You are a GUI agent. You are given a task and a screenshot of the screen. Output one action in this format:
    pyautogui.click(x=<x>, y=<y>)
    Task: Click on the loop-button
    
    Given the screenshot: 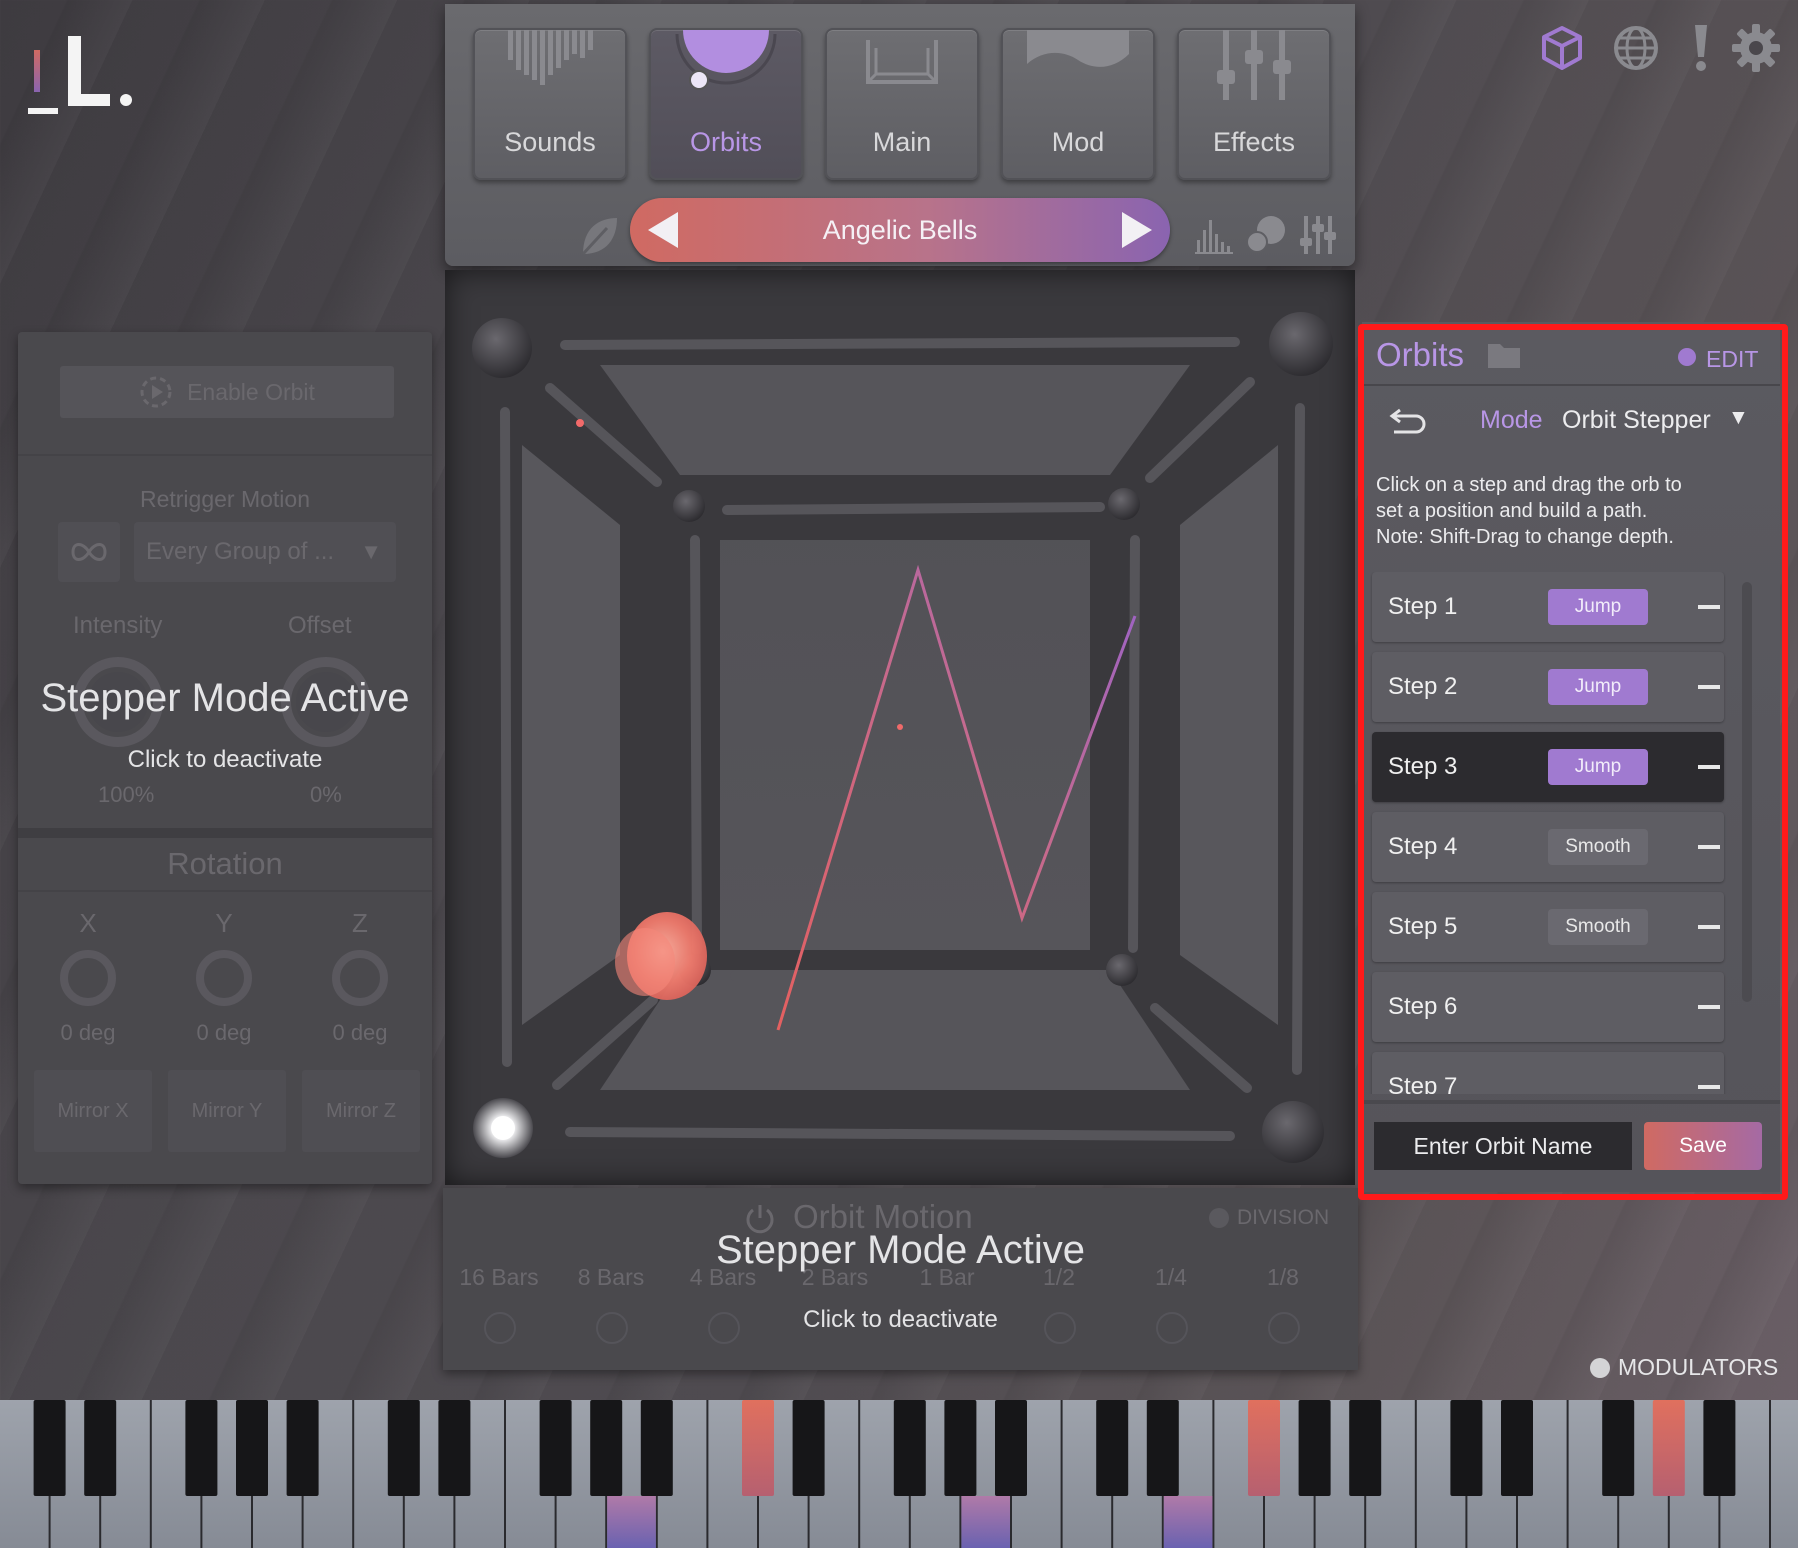 What is the action you would take?
    pyautogui.click(x=89, y=552)
    